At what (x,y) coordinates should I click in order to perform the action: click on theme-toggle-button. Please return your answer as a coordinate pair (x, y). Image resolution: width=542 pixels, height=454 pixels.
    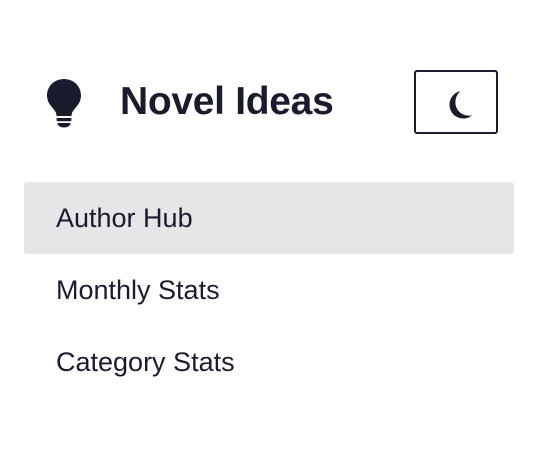
    Looking at the image, I should click on (456, 102).